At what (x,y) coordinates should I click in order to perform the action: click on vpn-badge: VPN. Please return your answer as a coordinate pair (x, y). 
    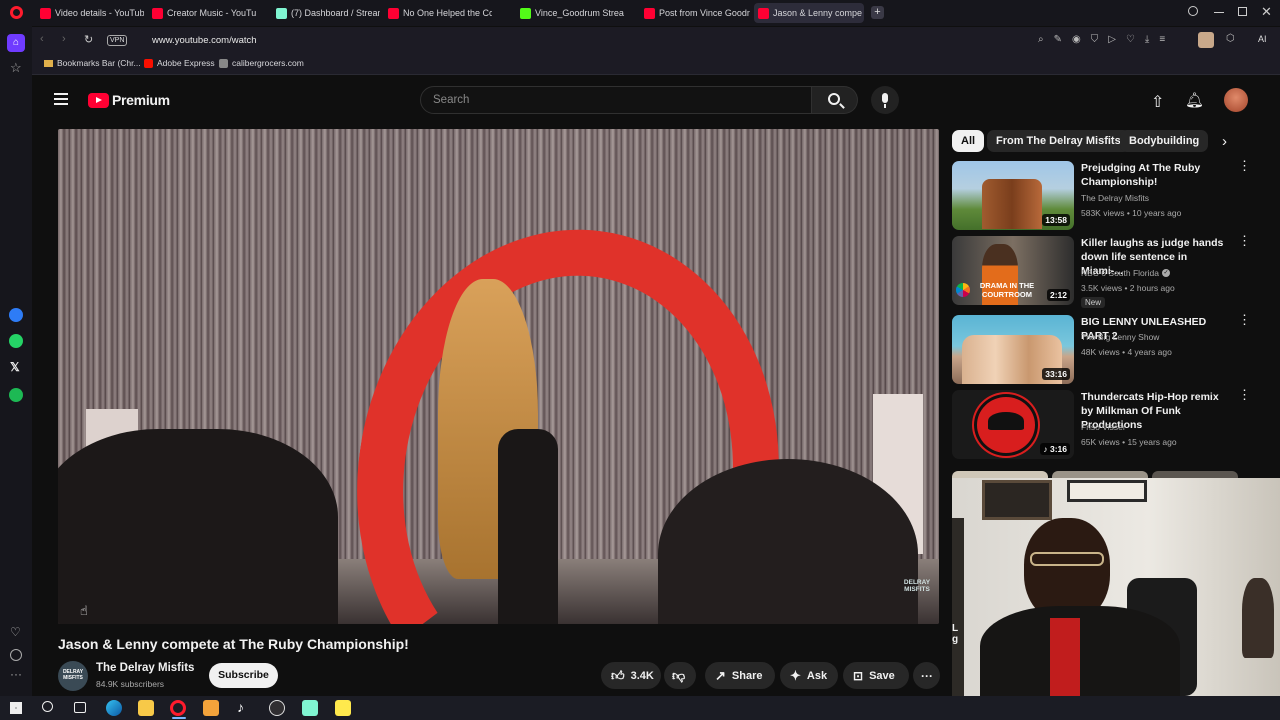
    Looking at the image, I should click on (117, 40).